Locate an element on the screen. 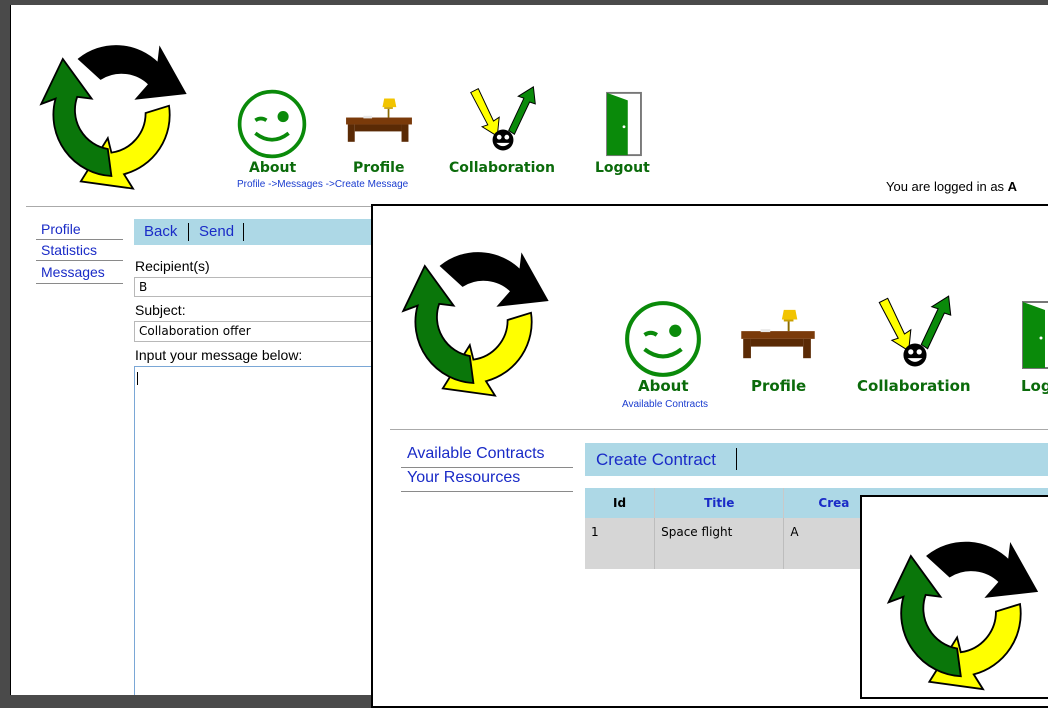  breadcrumb: Available Contracts is located at coordinates (665, 404).